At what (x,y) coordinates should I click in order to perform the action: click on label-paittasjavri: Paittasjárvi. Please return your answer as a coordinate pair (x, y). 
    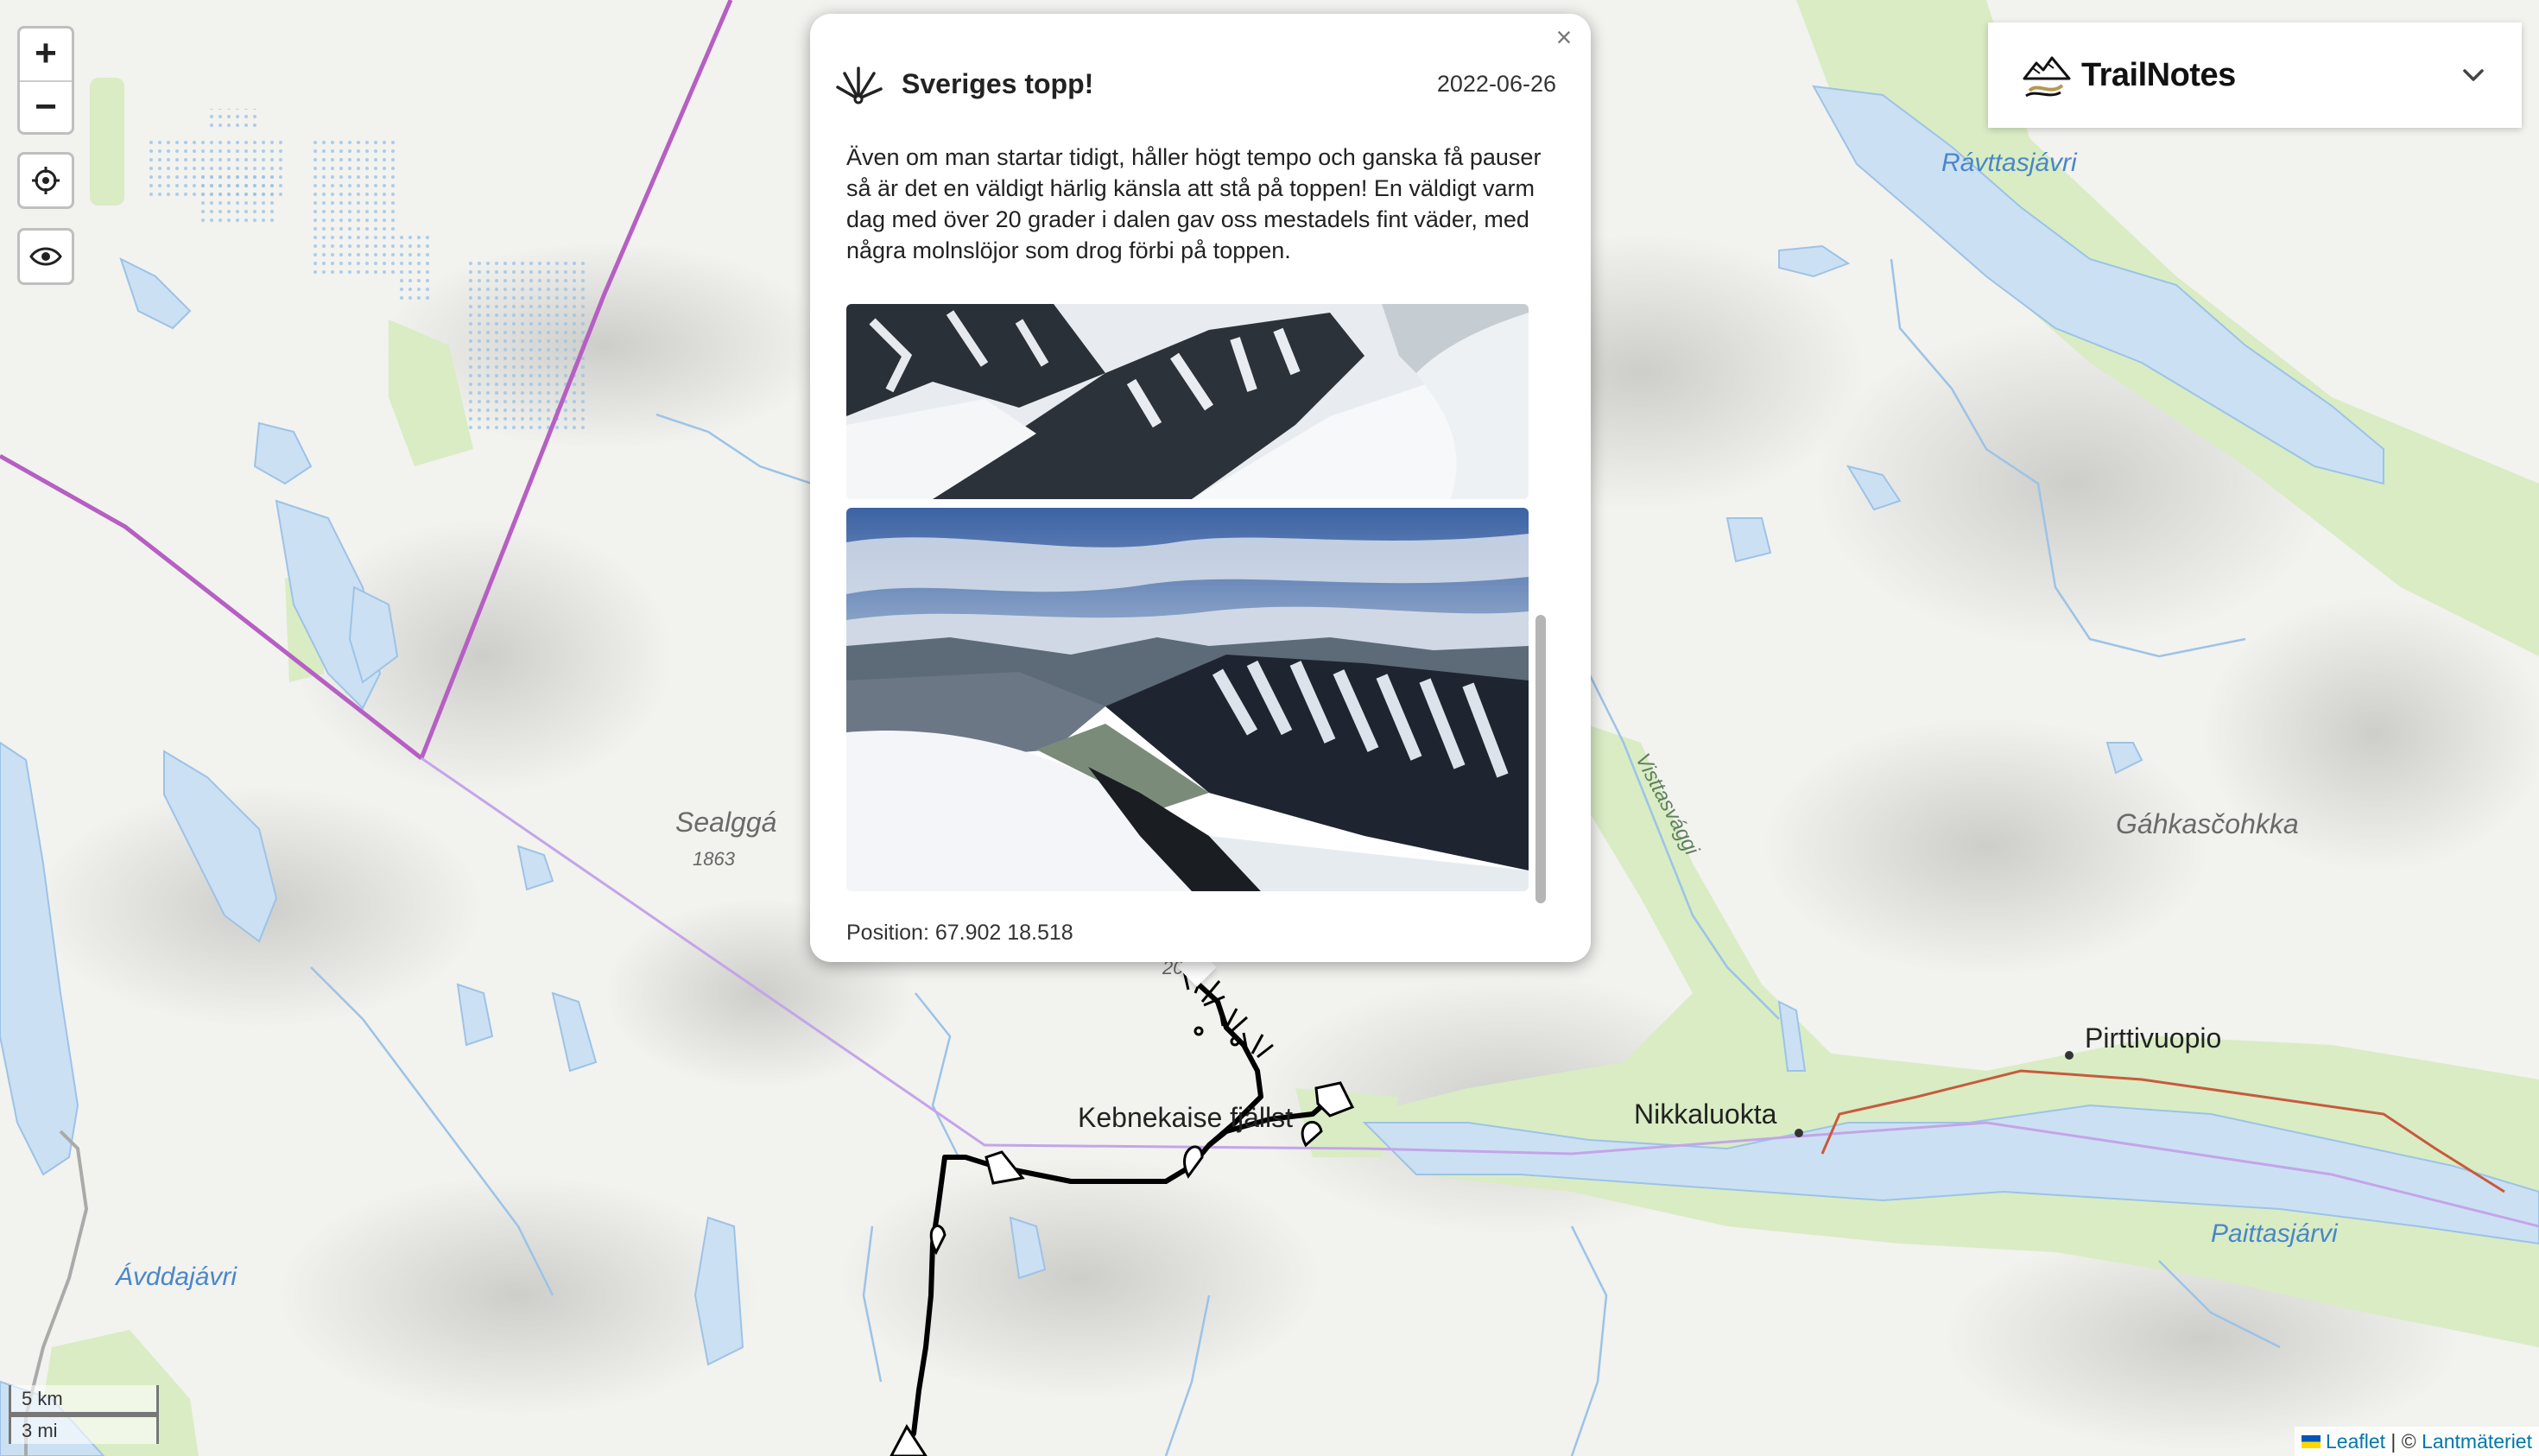
    Looking at the image, I should click on (2274, 1233).